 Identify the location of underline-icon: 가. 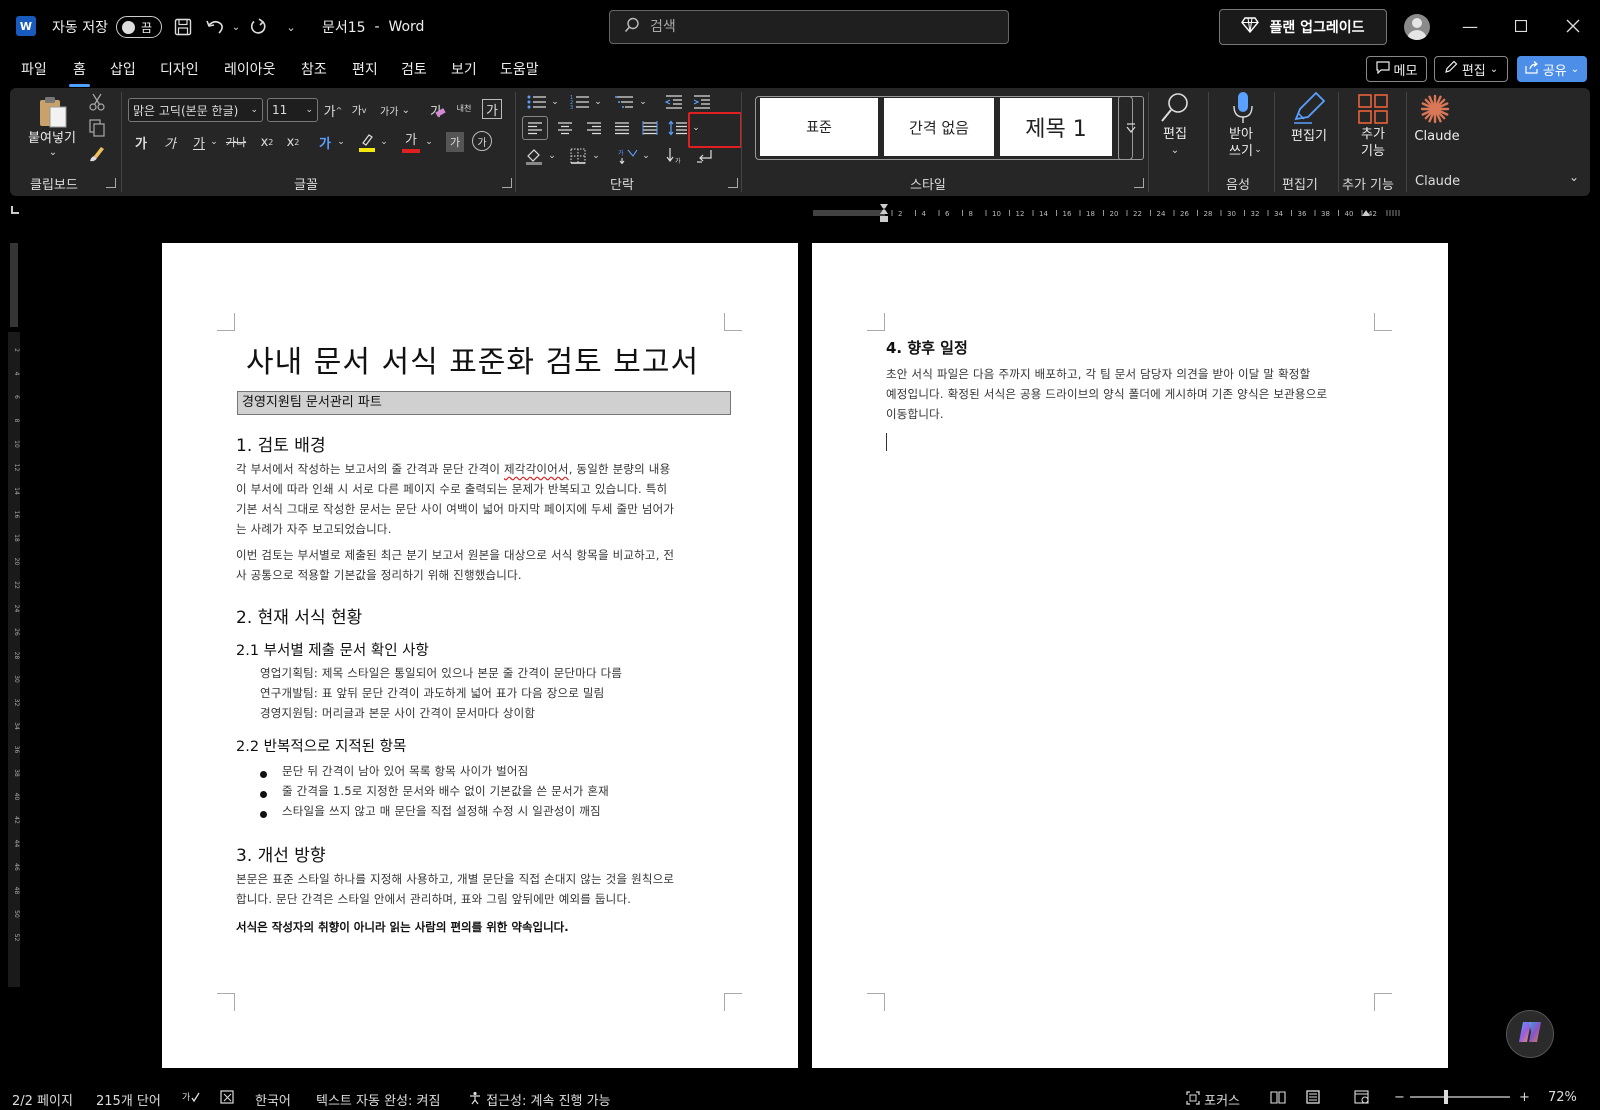
(199, 142).